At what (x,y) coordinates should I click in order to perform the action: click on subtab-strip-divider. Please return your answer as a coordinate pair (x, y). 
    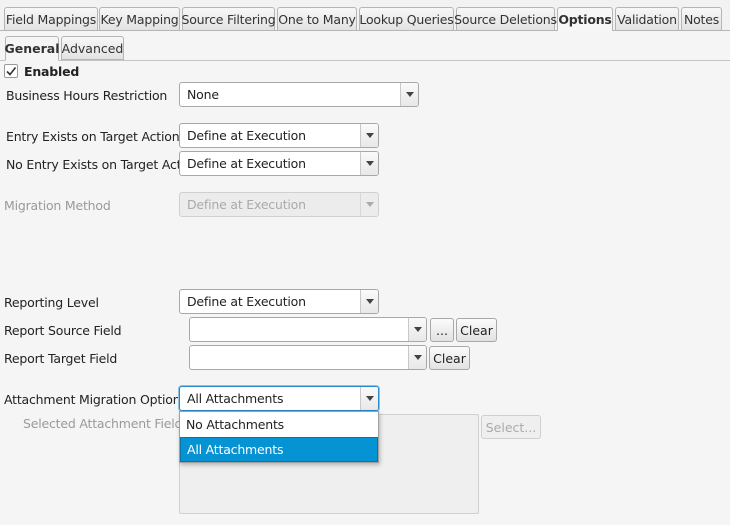
    Looking at the image, I should click on (365, 60).